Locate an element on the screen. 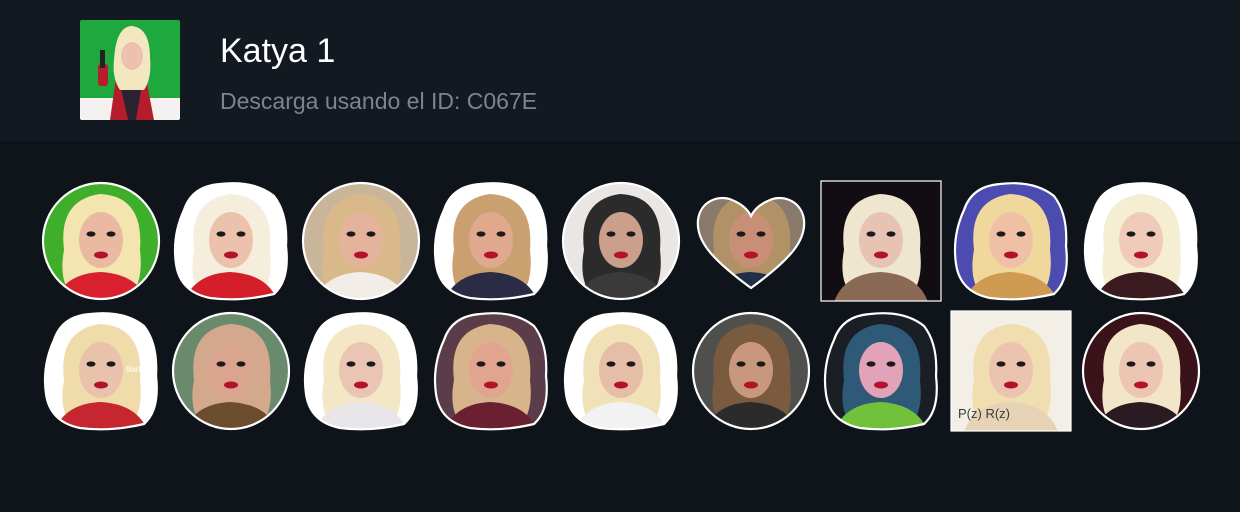 This screenshot has height=512, width=1240. sticker-9-image is located at coordinates (1140, 241).